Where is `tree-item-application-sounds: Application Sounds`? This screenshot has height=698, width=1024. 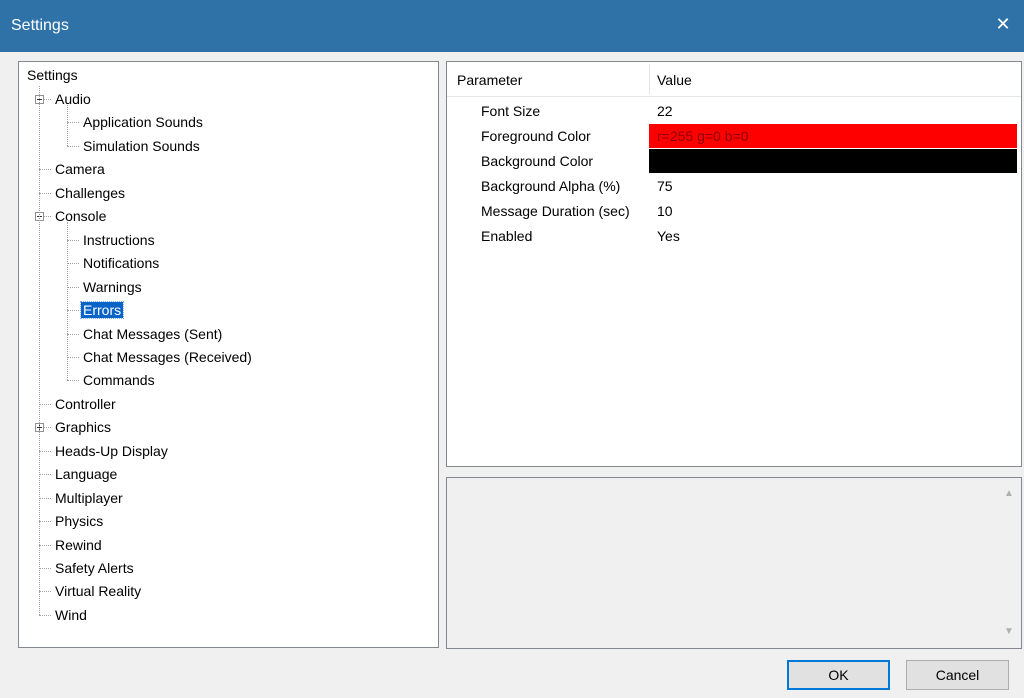
tree-item-application-sounds: Application Sounds is located at coordinates (143, 122).